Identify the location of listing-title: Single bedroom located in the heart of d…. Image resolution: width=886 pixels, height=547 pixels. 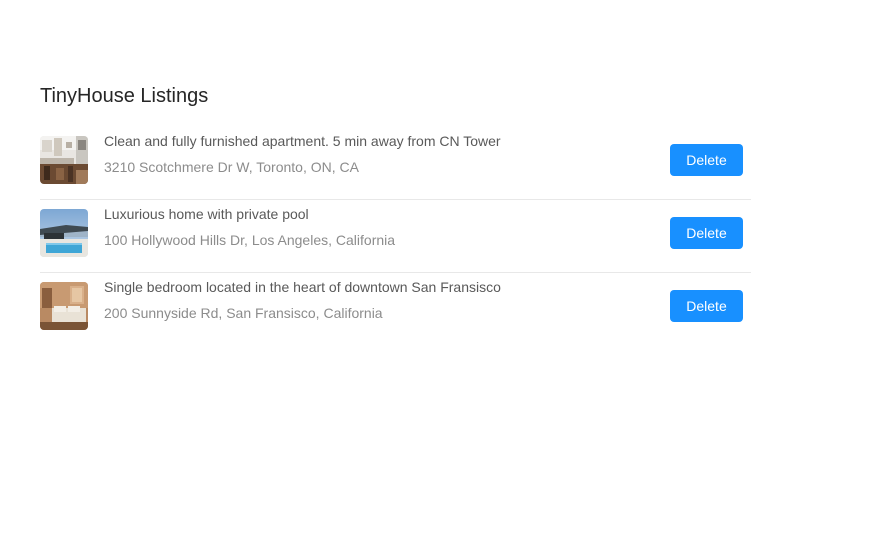
(302, 287).